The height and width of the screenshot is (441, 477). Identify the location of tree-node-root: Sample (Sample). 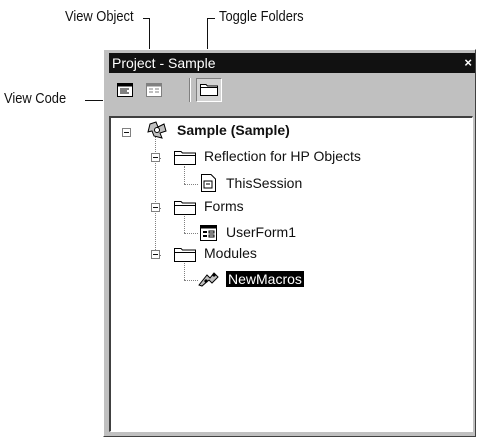
(233, 130).